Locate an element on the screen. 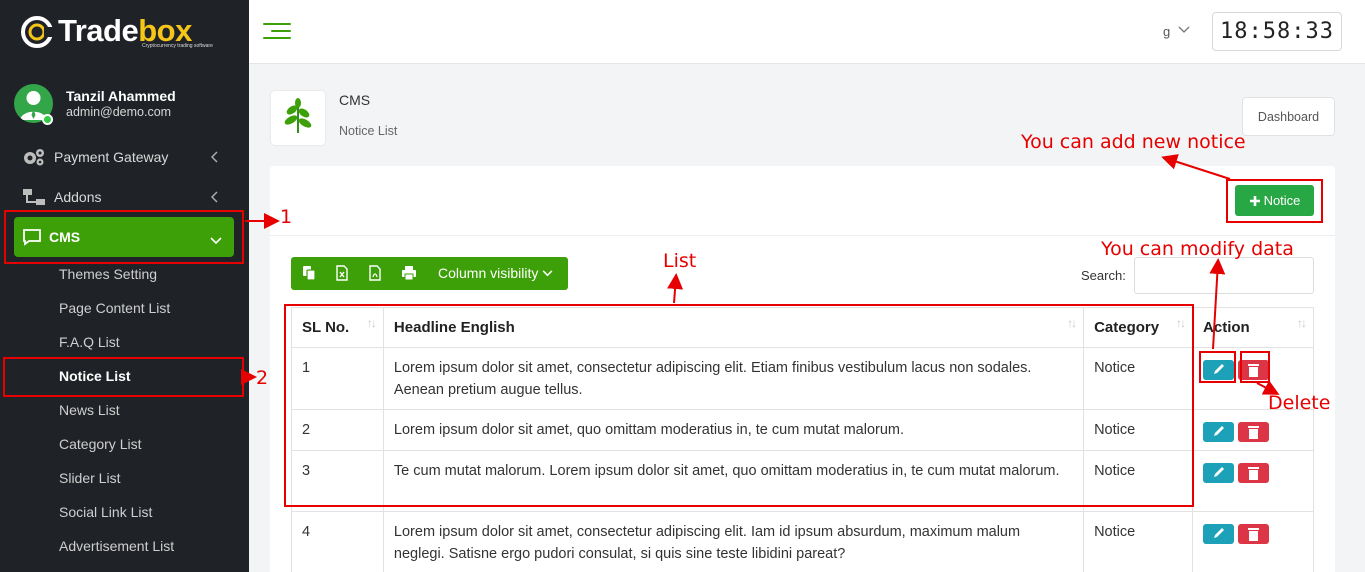 This screenshot has width=1365, height=572. annotation-label-1: 1 is located at coordinates (286, 217).